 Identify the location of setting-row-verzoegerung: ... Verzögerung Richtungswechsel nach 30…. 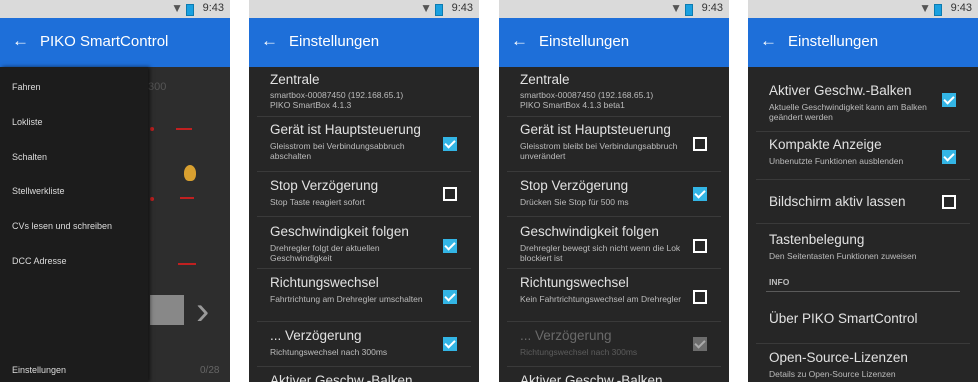
(364, 345).